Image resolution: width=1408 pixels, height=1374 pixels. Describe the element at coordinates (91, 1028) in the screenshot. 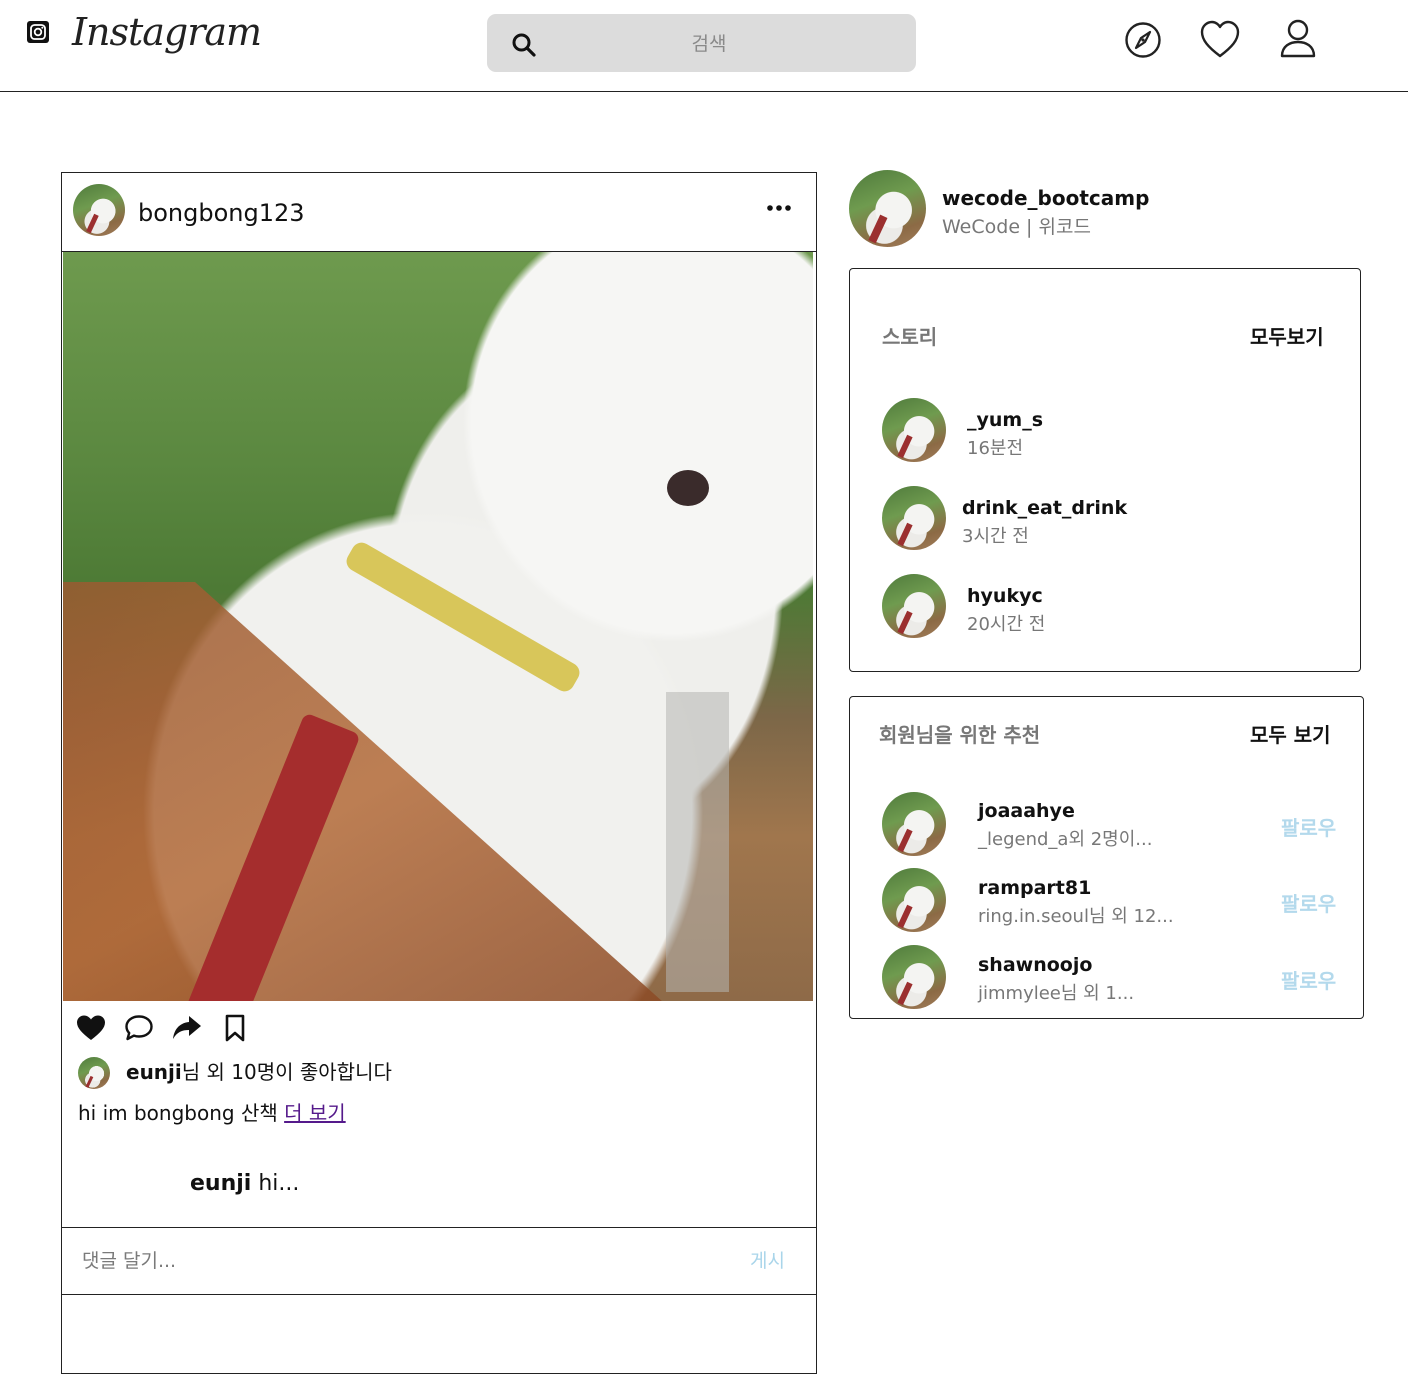

I see `like-heart-icon` at that location.